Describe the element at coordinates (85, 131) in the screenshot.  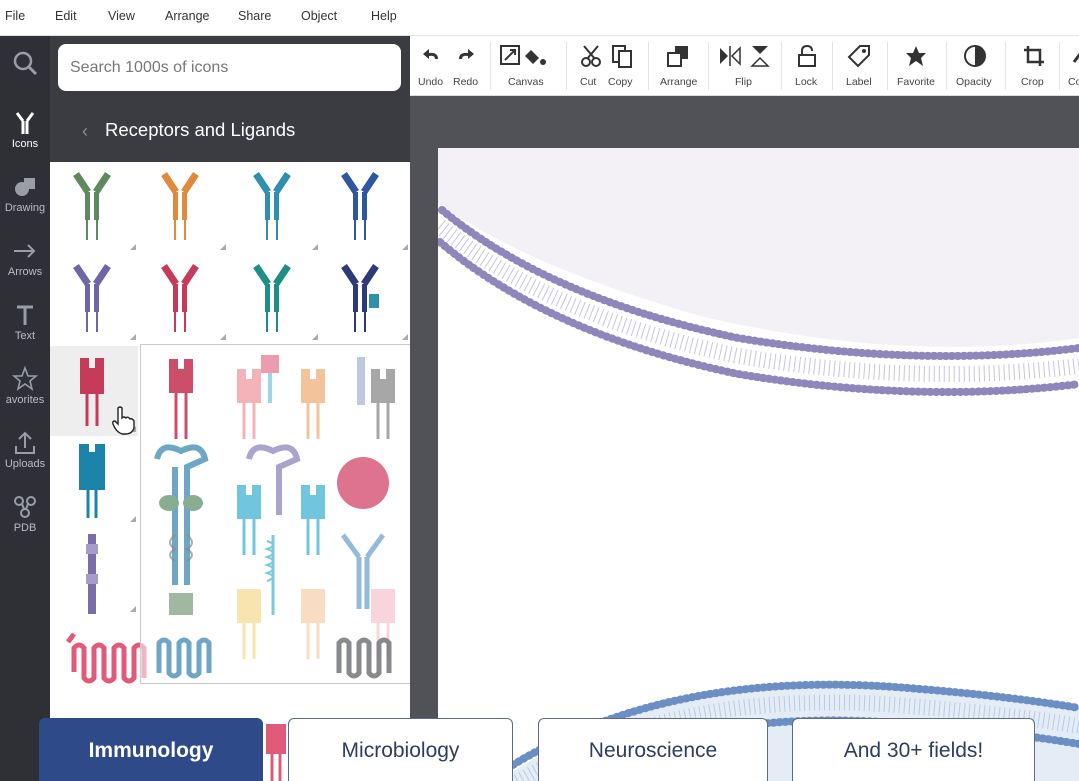
I see `back-chevron-icon: ‹` at that location.